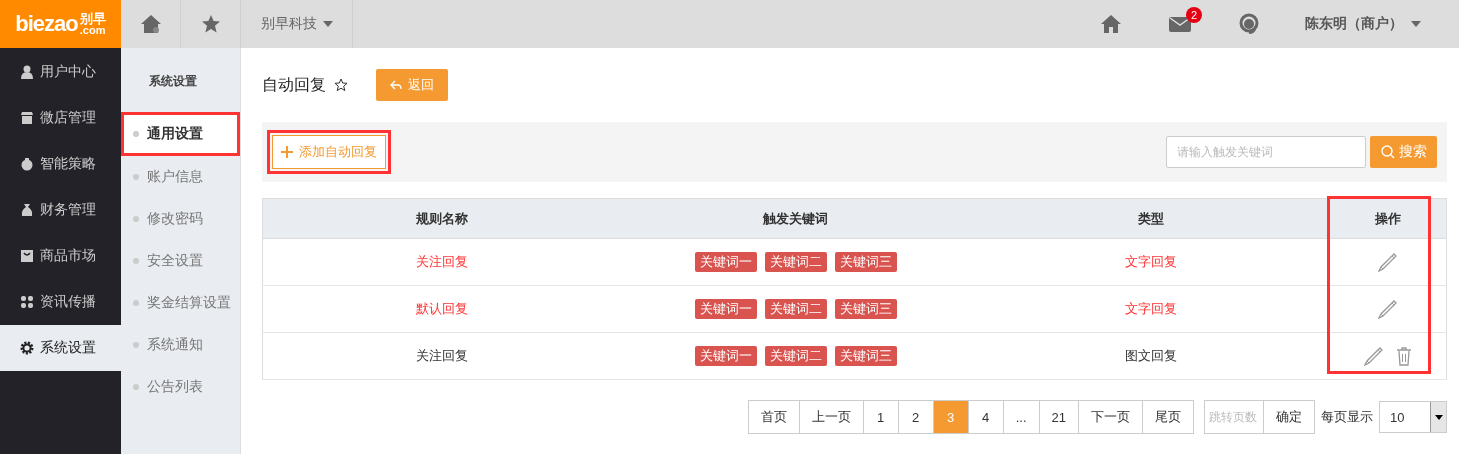 This screenshot has width=1459, height=454. Describe the element at coordinates (297, 24) in the screenshot. I see `company-dropdown: 别早科技` at that location.